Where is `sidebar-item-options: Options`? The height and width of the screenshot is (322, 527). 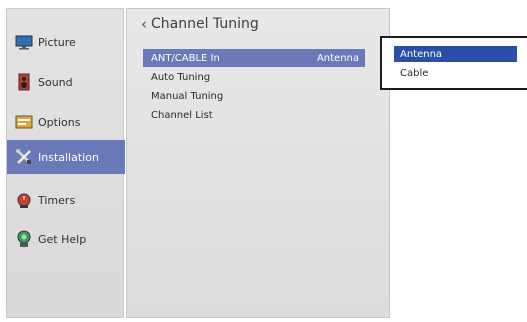 sidebar-item-options: Options is located at coordinates (66, 122).